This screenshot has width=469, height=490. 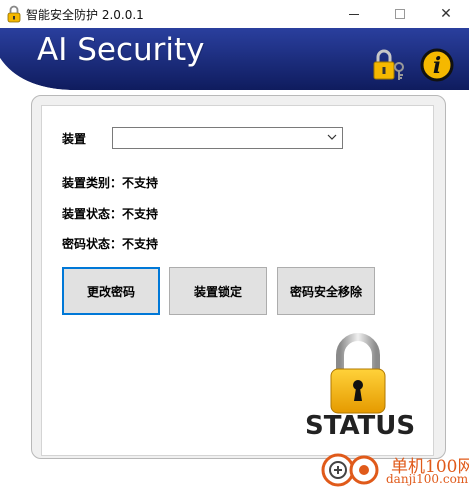 I want to click on app-lock-icon, so click(x=14, y=14).